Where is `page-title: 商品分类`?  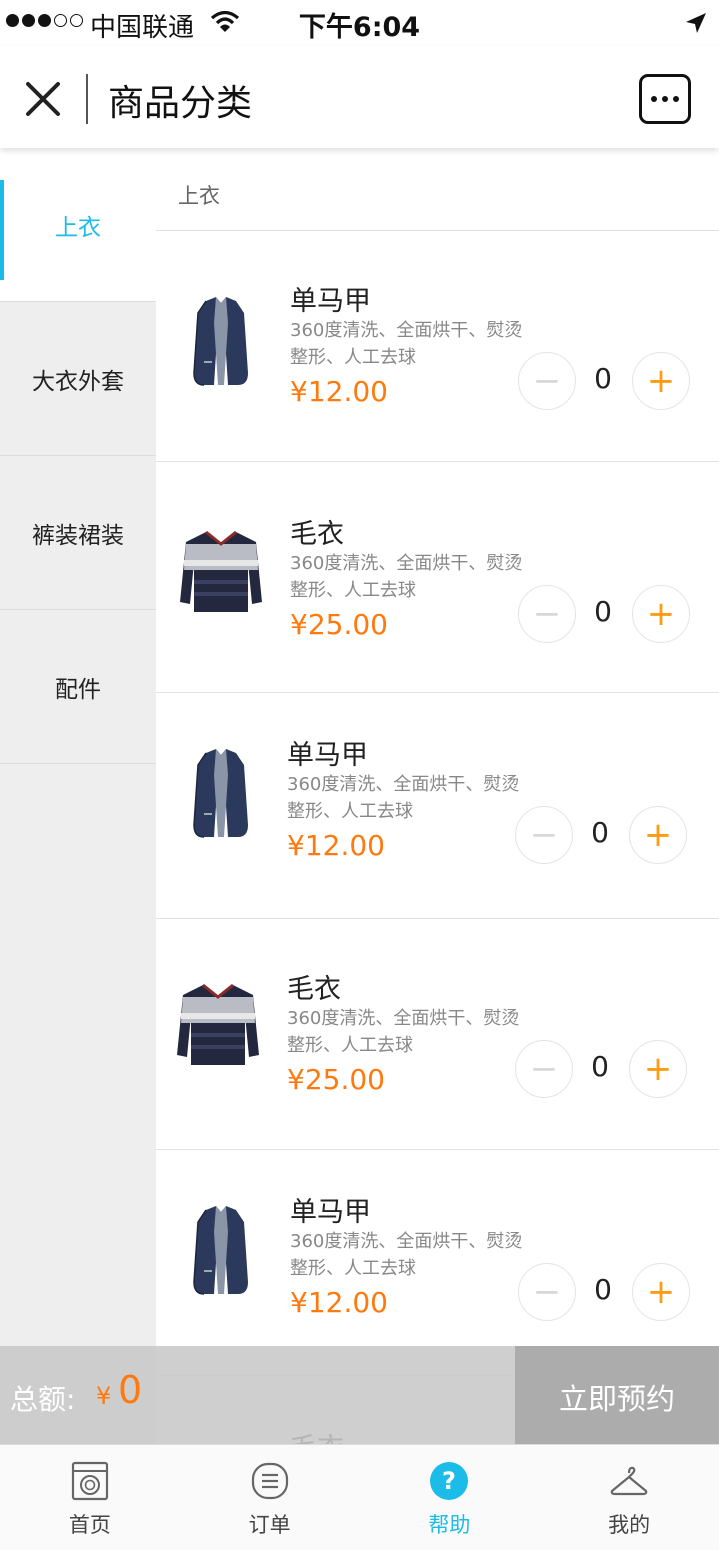
page-title: 商品分类 is located at coordinates (180, 103).